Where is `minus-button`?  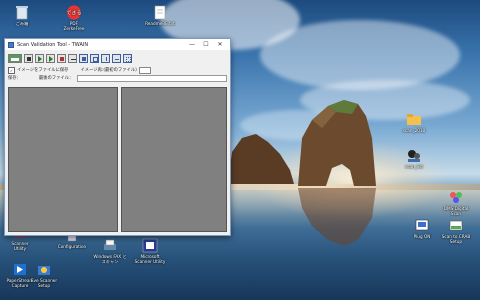
minus-button is located at coordinates (72, 58).